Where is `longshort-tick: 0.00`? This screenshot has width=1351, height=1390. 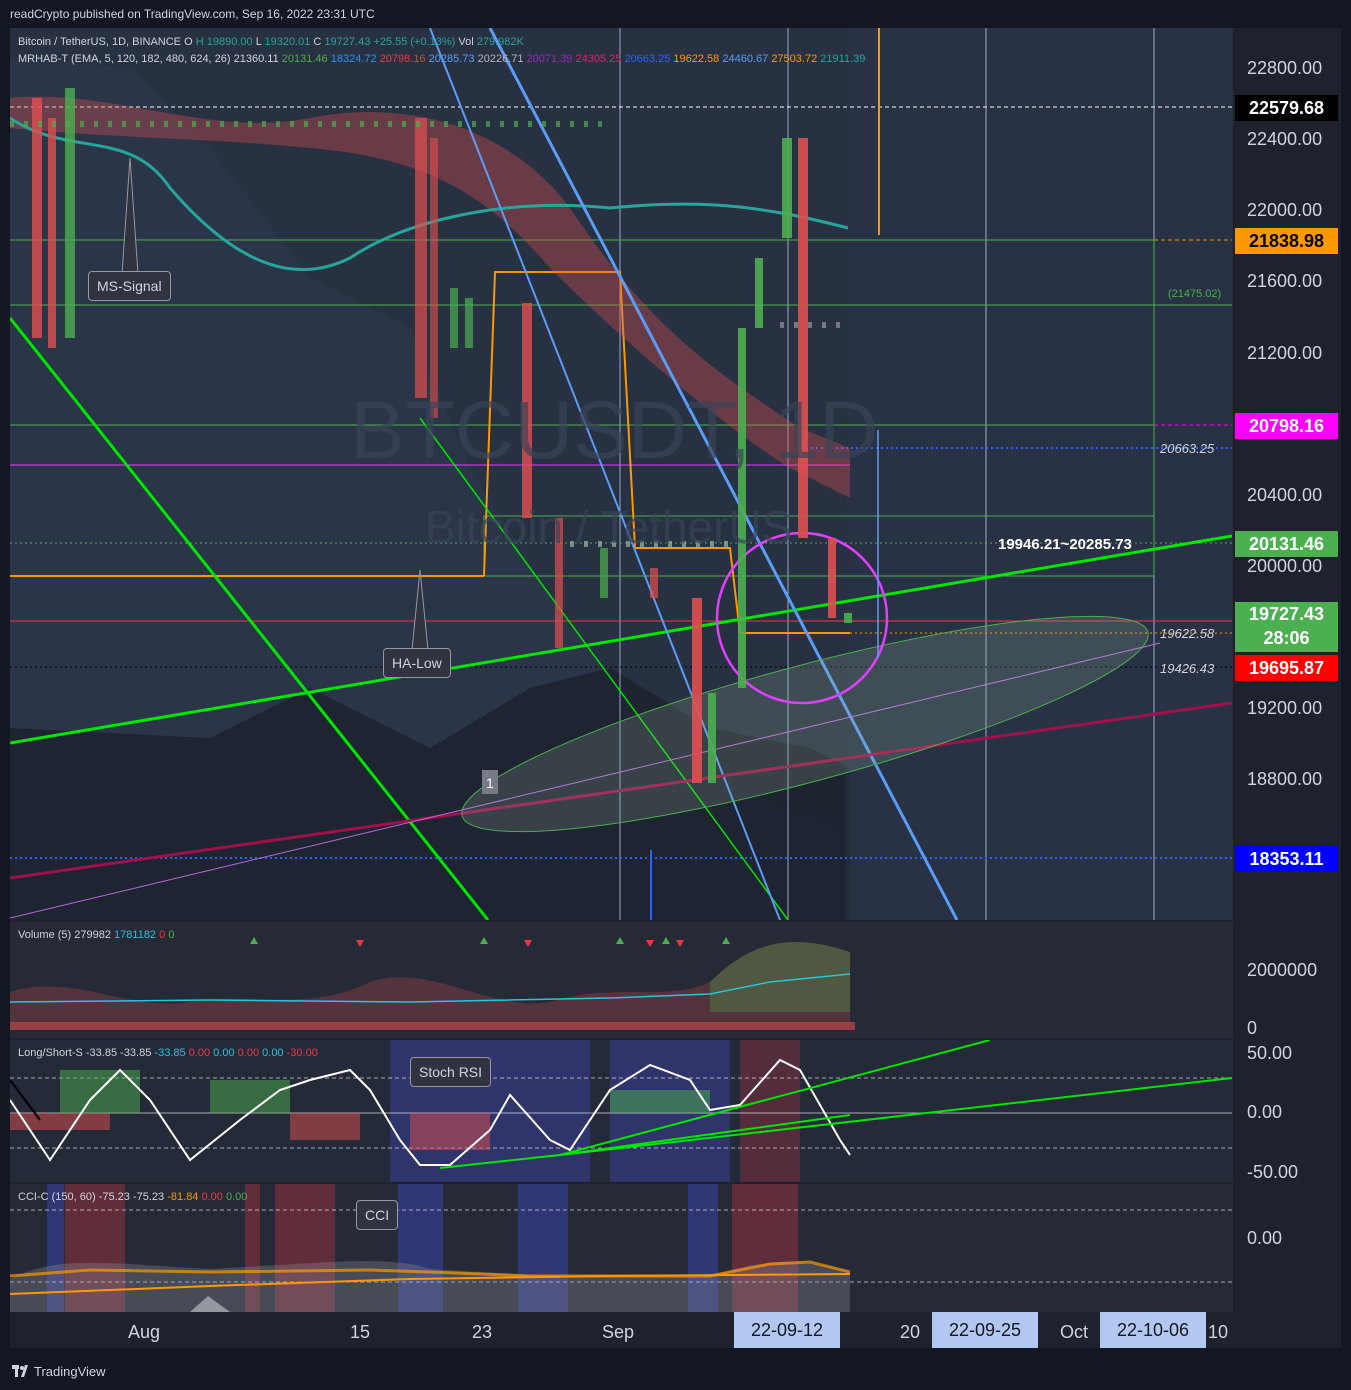
longshort-tick: 0.00 is located at coordinates (1265, 1112).